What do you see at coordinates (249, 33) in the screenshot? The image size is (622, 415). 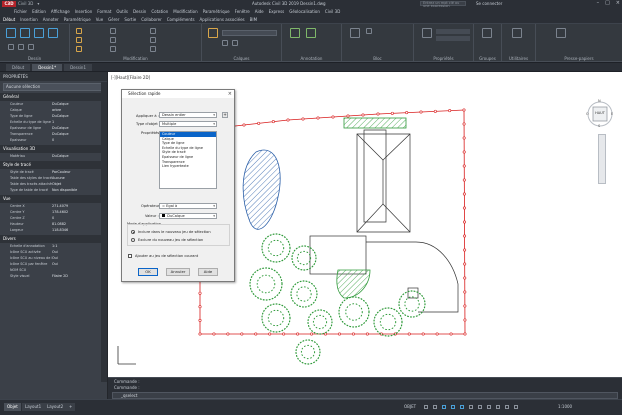 I see `layer-dropdown` at bounding box center [249, 33].